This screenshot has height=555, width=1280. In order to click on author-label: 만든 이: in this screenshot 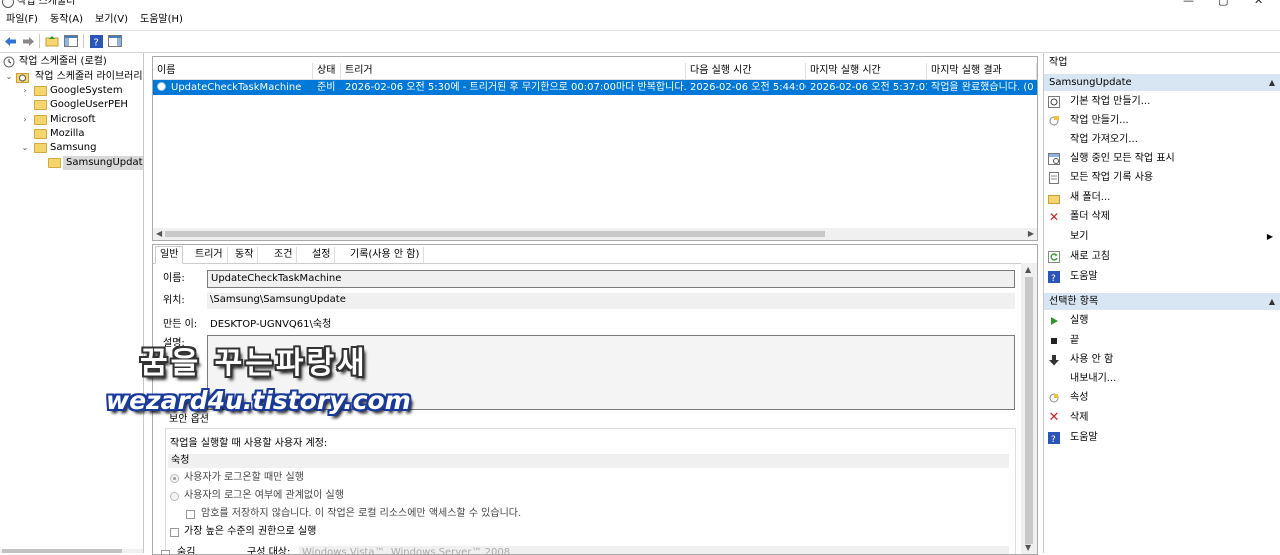, I will do `click(180, 324)`.